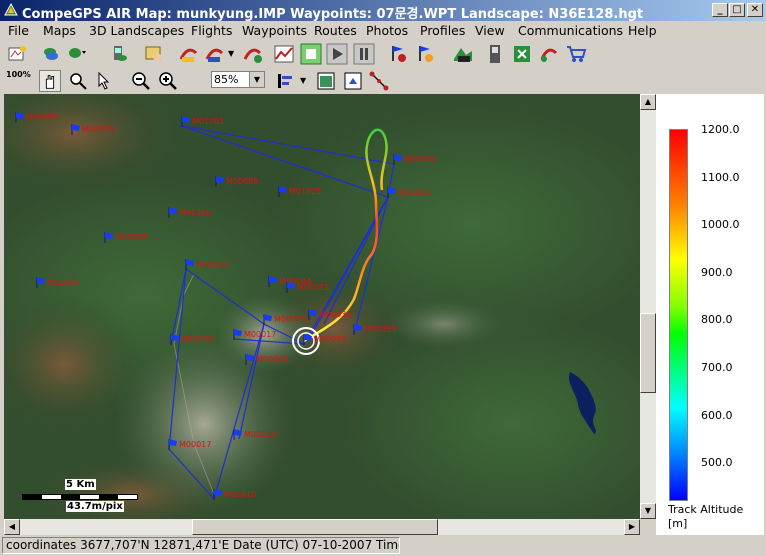 Image resolution: width=766 pixels, height=556 pixels. Describe the element at coordinates (212, 264) in the screenshot. I see `waypoint-label: M00033` at that location.